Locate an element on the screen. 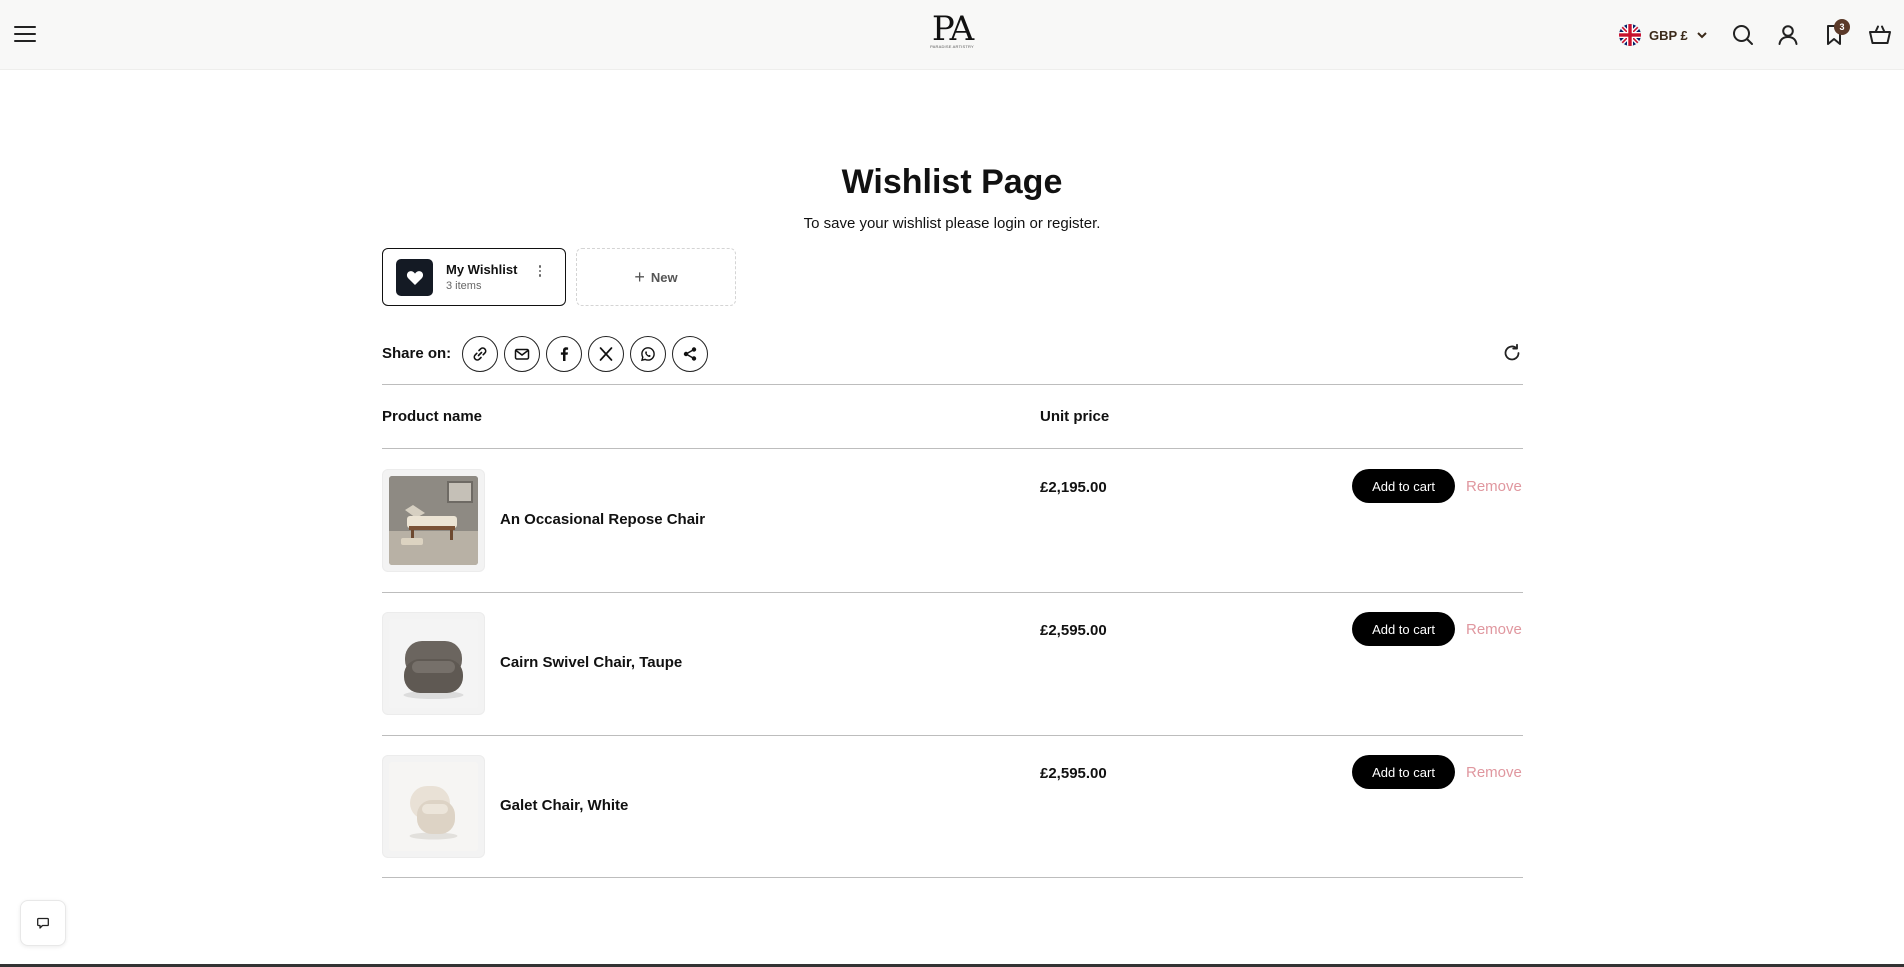  product-price: £2,195.00 is located at coordinates (1073, 487).